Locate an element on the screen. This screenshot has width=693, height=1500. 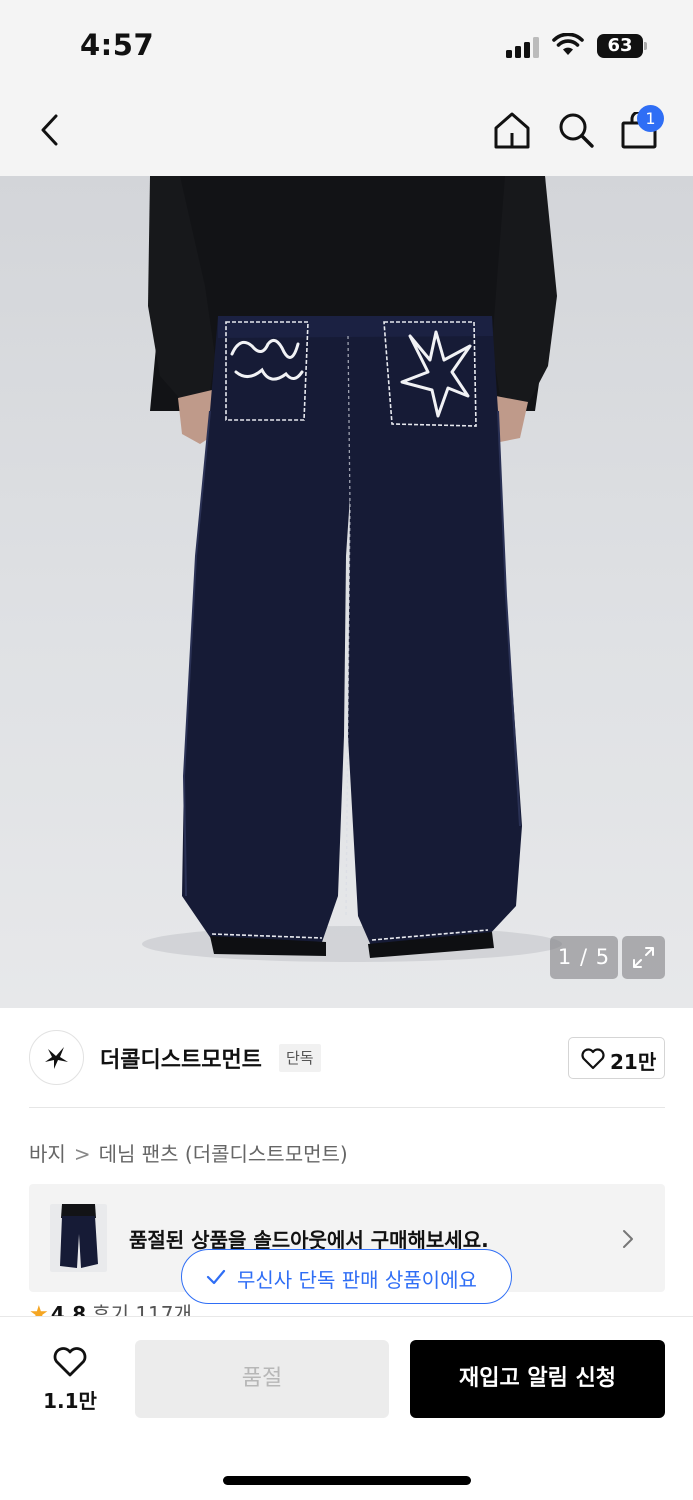
signal-icon is located at coordinates (524, 47).